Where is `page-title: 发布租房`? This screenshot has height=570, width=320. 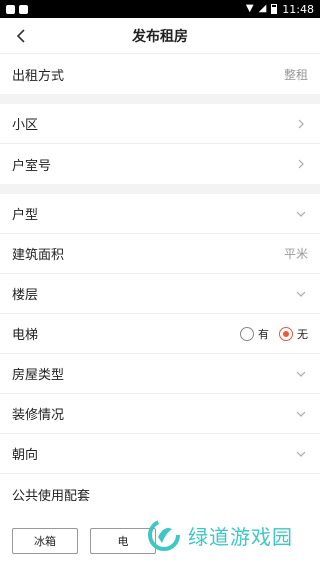
page-title: 发布租房 is located at coordinates (160, 36).